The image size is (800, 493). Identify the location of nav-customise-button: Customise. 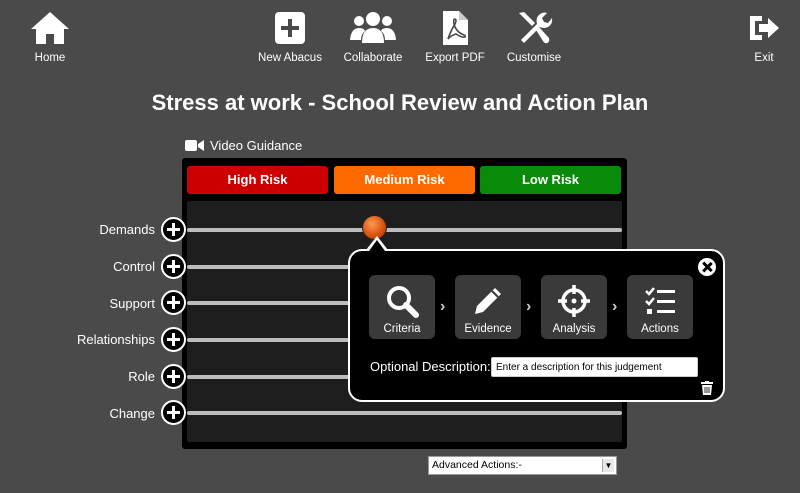
(534, 37).